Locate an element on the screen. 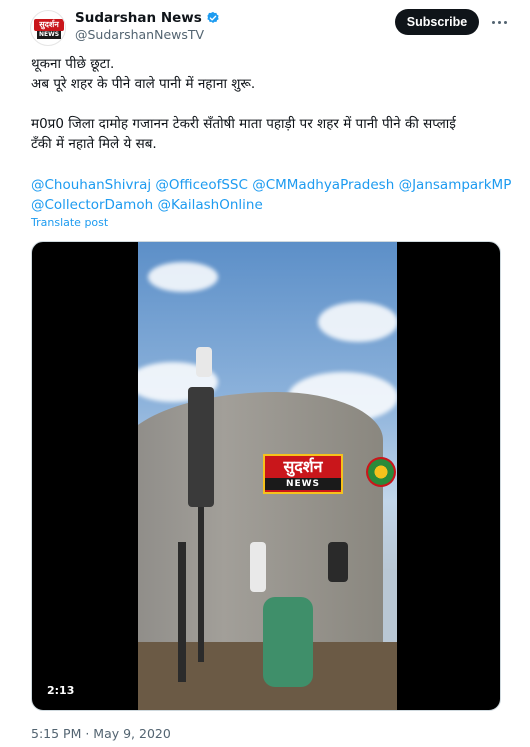 Image resolution: width=530 pixels, height=747 pixels. post-timestamp: 5:15 PM · May 9, 2020 is located at coordinates (101, 733).